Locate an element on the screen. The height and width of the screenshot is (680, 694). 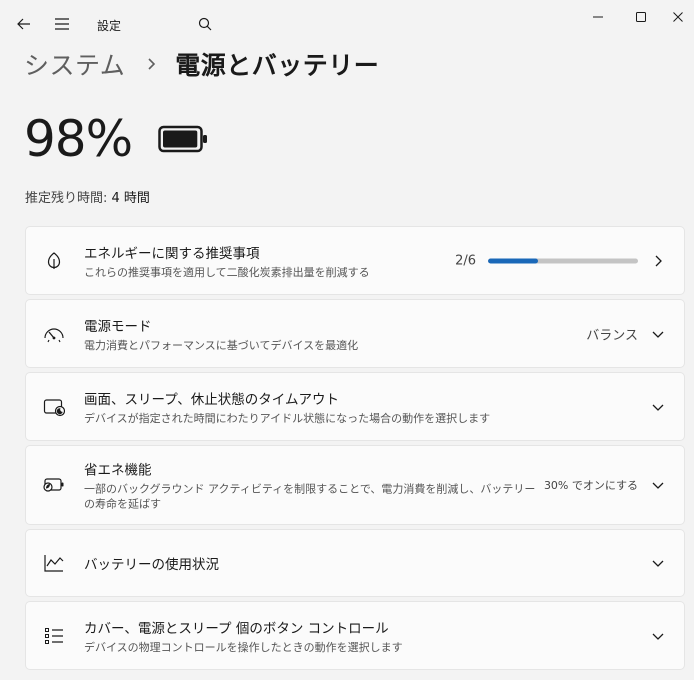
breadcrumb: システム 電源とバッテリー is located at coordinates (201, 64).